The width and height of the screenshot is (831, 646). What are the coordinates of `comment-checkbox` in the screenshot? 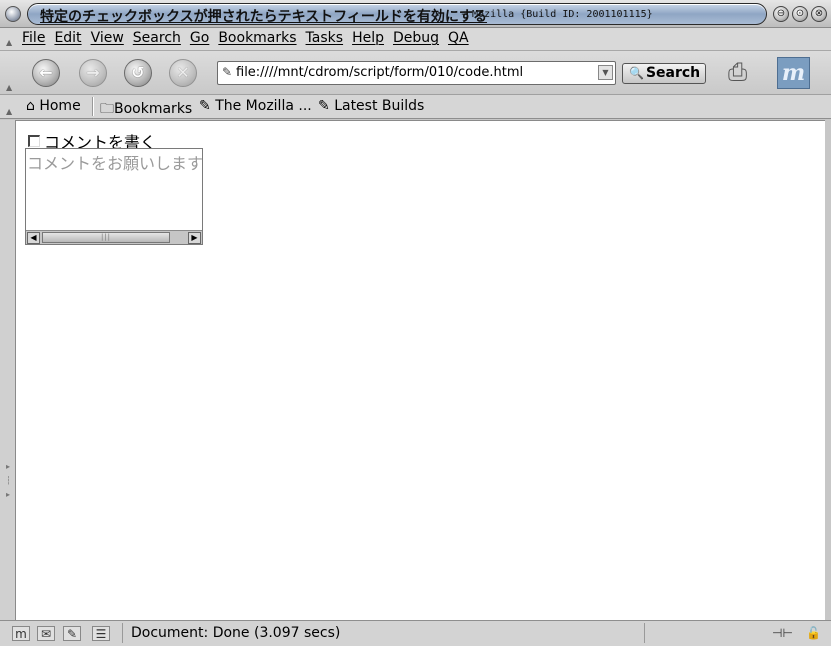 It's located at (34, 141).